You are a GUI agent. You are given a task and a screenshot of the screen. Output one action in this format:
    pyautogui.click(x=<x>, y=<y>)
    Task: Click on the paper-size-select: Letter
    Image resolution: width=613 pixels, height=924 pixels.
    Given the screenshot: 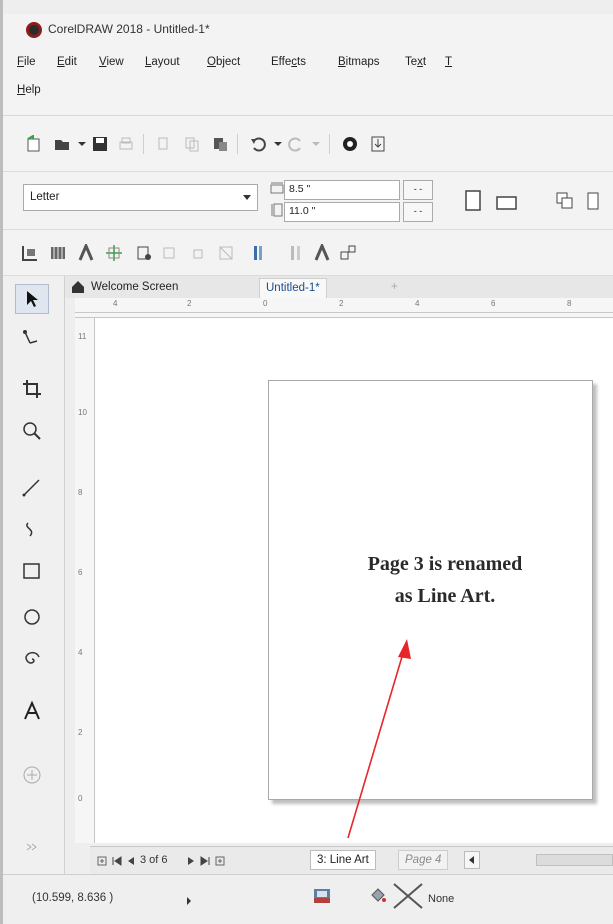 What is the action you would take?
    pyautogui.click(x=140, y=197)
    